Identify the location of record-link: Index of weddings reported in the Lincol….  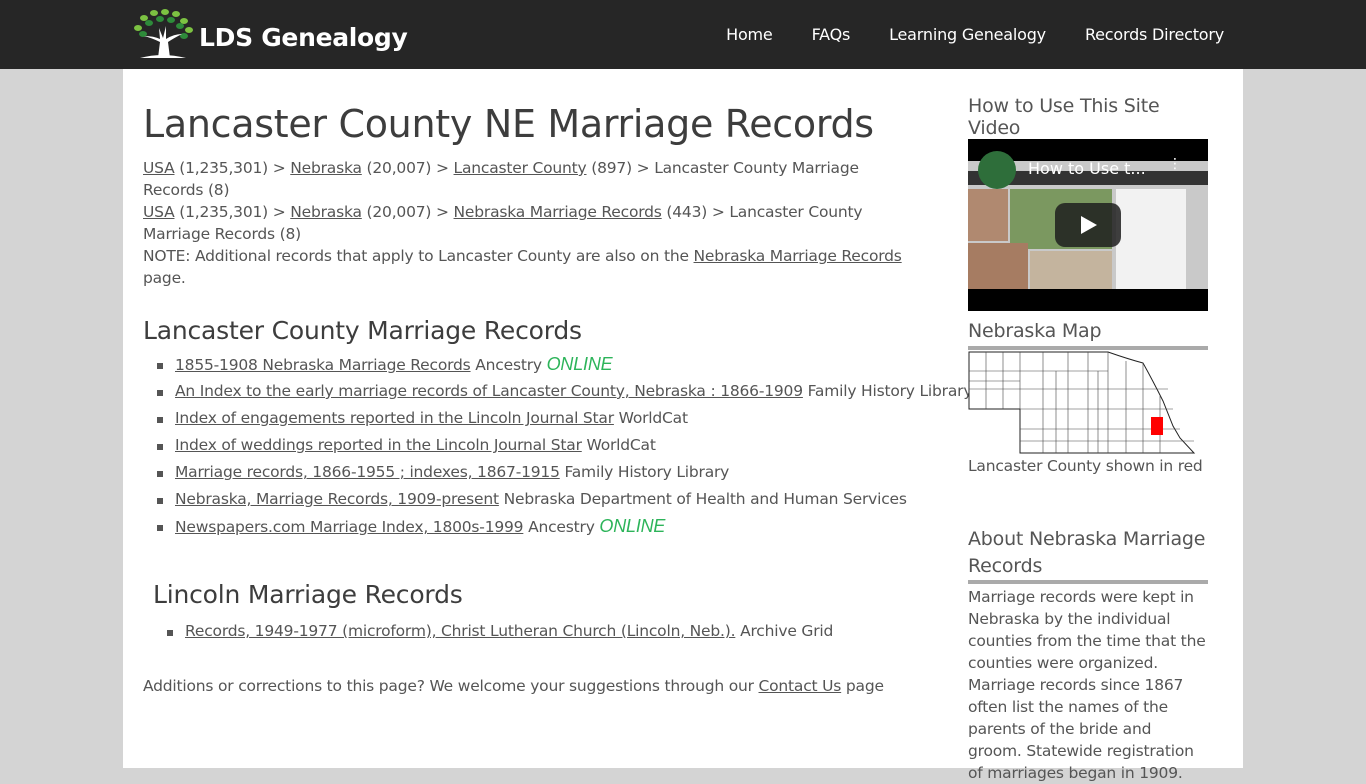
(378, 445).